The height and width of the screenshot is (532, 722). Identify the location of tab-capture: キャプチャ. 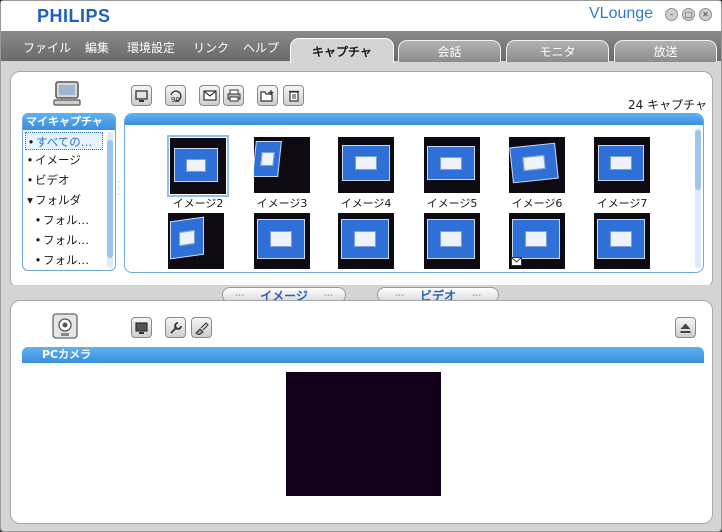
(342, 50).